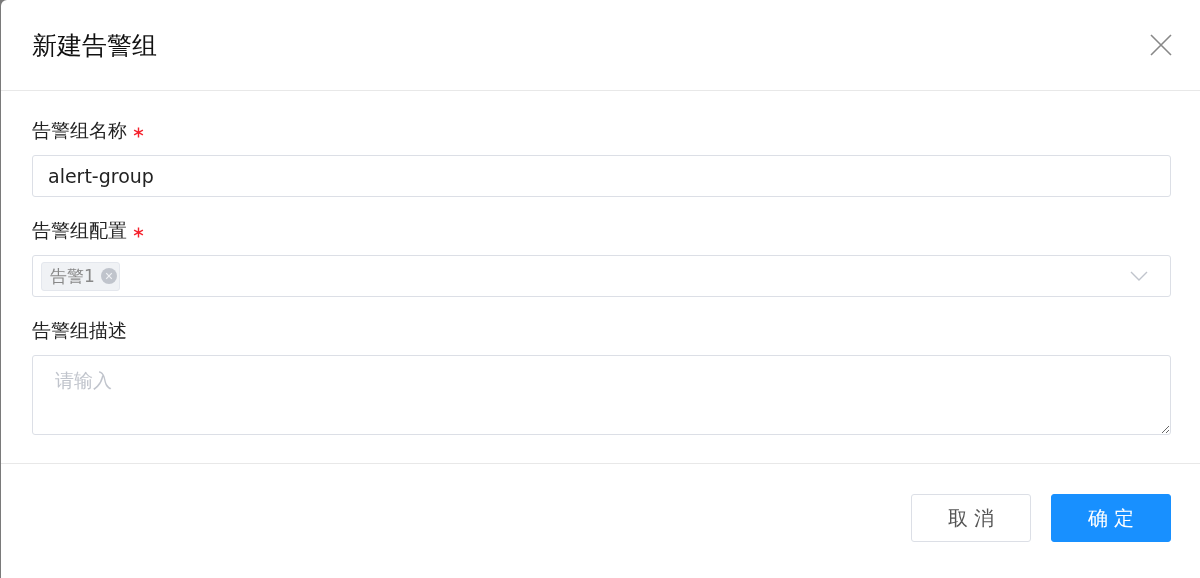 The width and height of the screenshot is (1200, 578). Describe the element at coordinates (1139, 276) in the screenshot. I see `chevron-down-icon` at that location.